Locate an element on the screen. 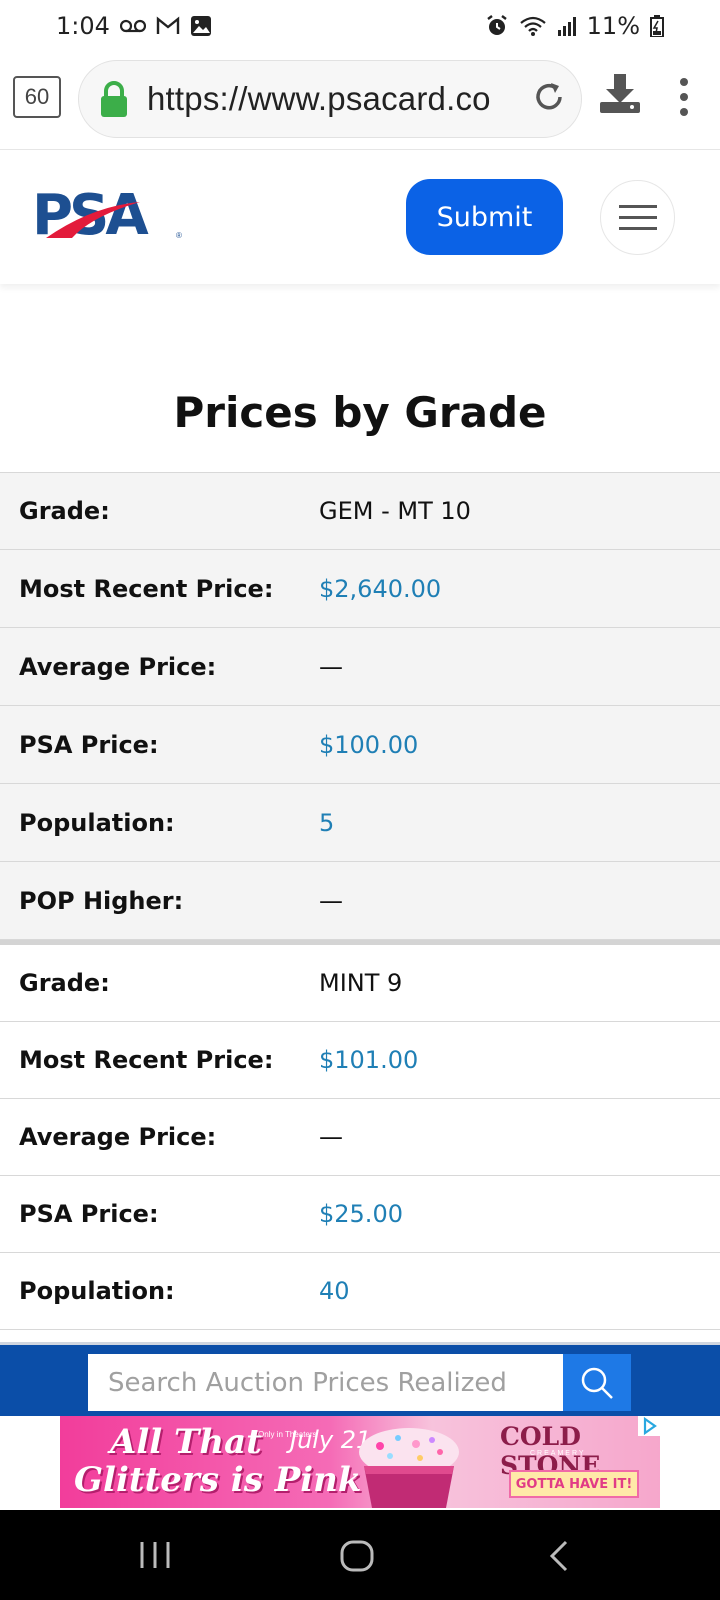  address-bar: https://www.psacard.co is located at coordinates (330, 99).